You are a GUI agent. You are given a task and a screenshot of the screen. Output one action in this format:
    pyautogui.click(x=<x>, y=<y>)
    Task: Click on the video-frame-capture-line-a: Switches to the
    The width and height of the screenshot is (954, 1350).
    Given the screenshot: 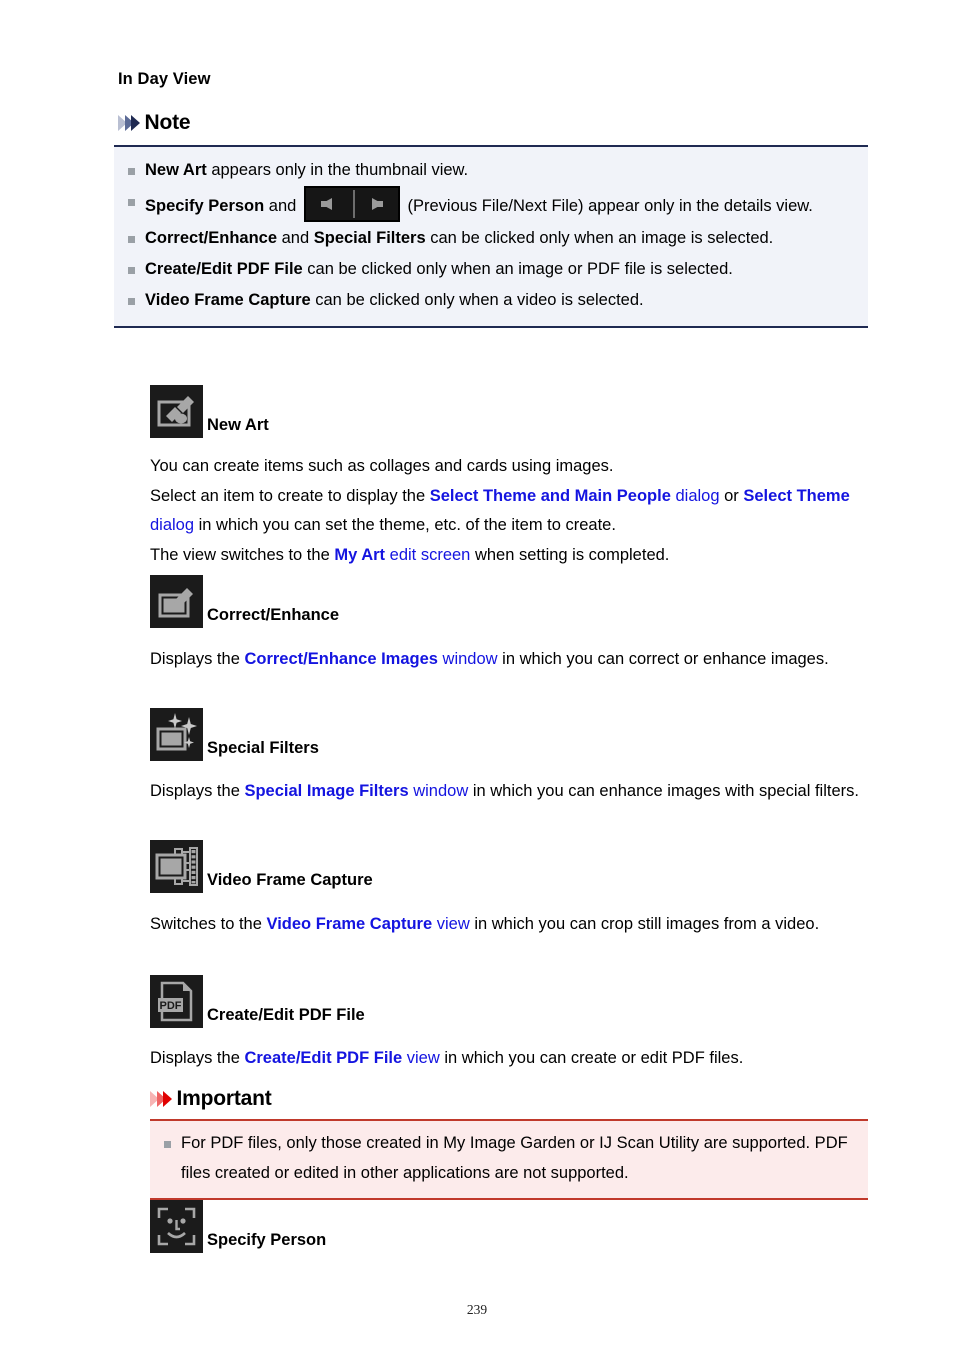 What is the action you would take?
    pyautogui.click(x=208, y=924)
    